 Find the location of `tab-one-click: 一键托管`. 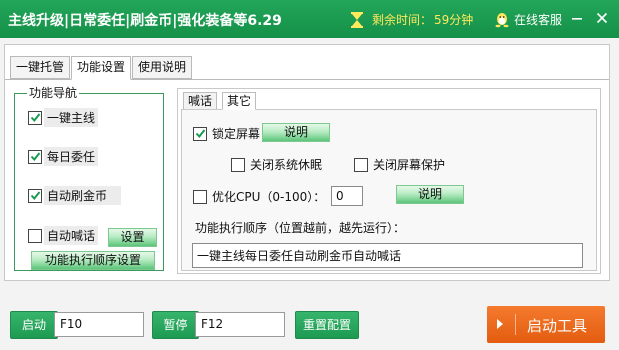

tab-one-click: 一键托管 is located at coordinates (40, 67).